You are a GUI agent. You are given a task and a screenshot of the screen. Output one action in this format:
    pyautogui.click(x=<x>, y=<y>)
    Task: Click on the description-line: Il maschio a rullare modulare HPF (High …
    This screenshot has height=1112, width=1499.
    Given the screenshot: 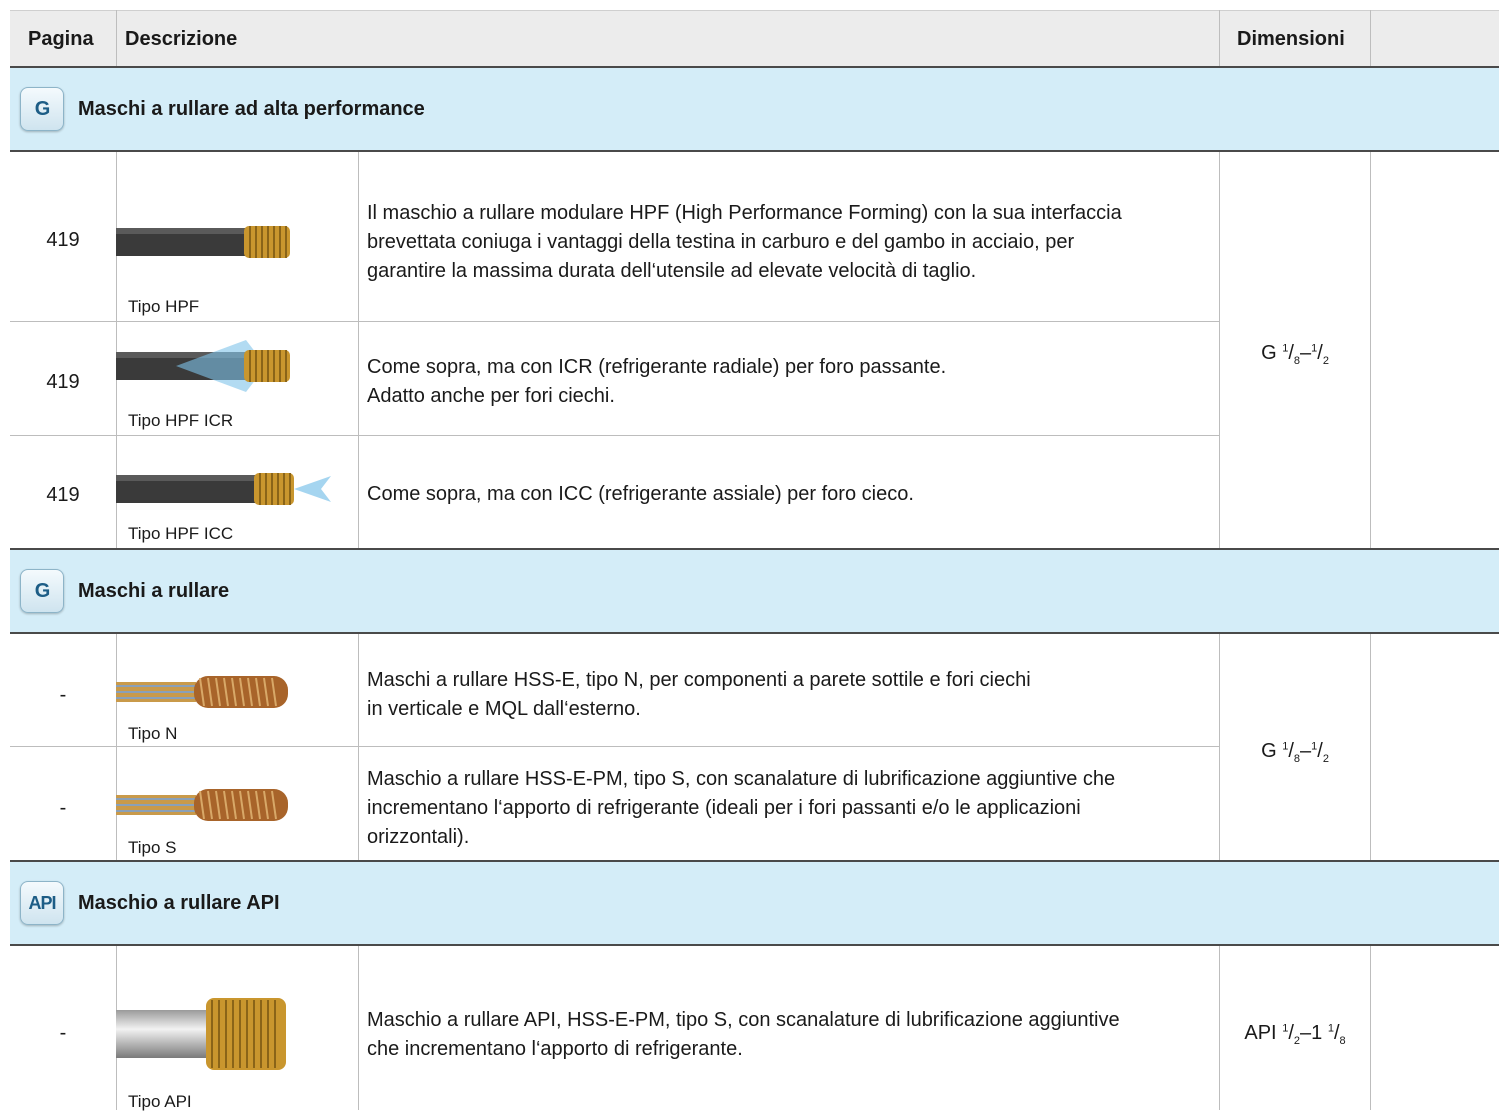 What is the action you would take?
    pyautogui.click(x=744, y=213)
    